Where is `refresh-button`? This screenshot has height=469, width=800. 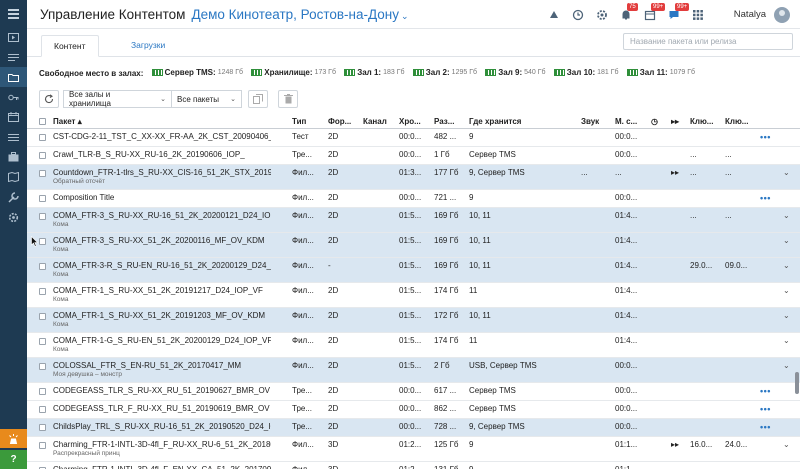 refresh-button is located at coordinates (49, 99).